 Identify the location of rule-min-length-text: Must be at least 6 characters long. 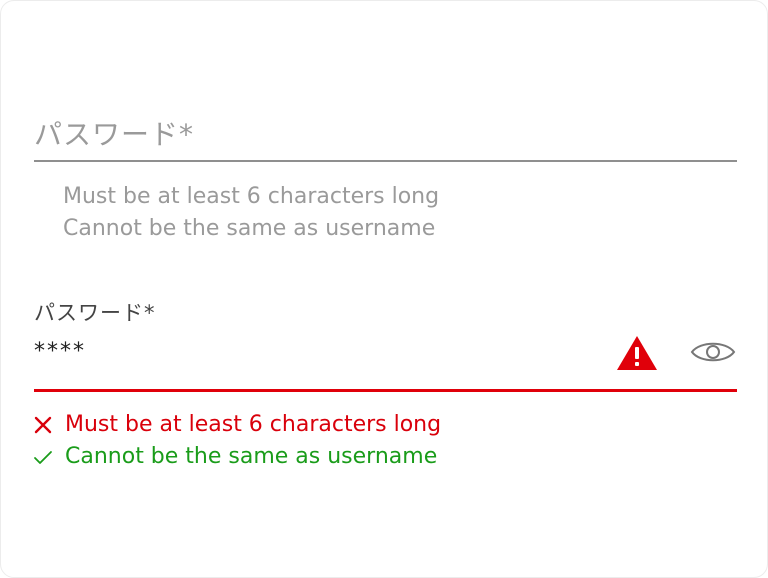
(253, 424).